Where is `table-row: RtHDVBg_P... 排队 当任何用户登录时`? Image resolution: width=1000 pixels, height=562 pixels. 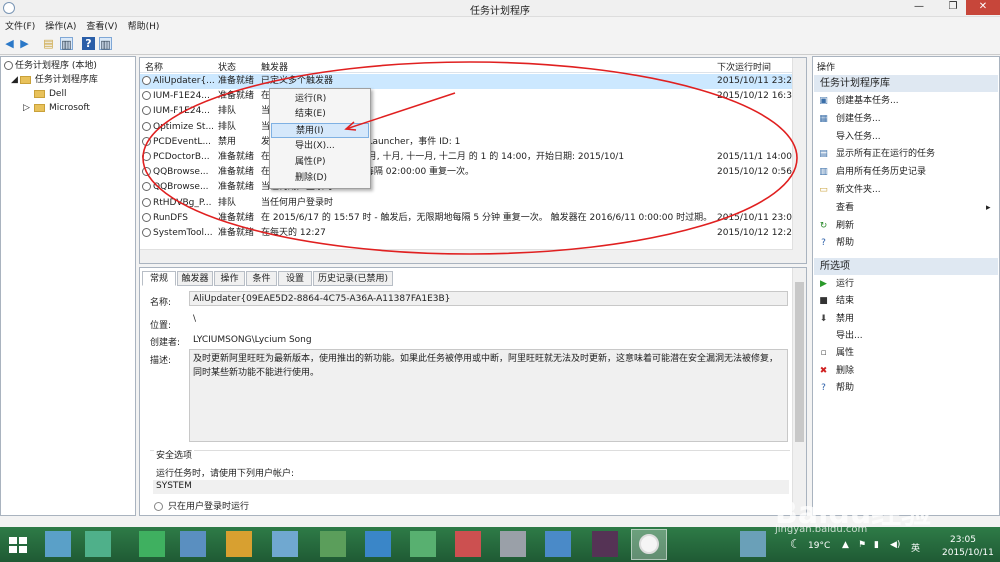 table-row: RtHDVBg_P... 排队 当任何用户登录时 is located at coordinates (466, 203).